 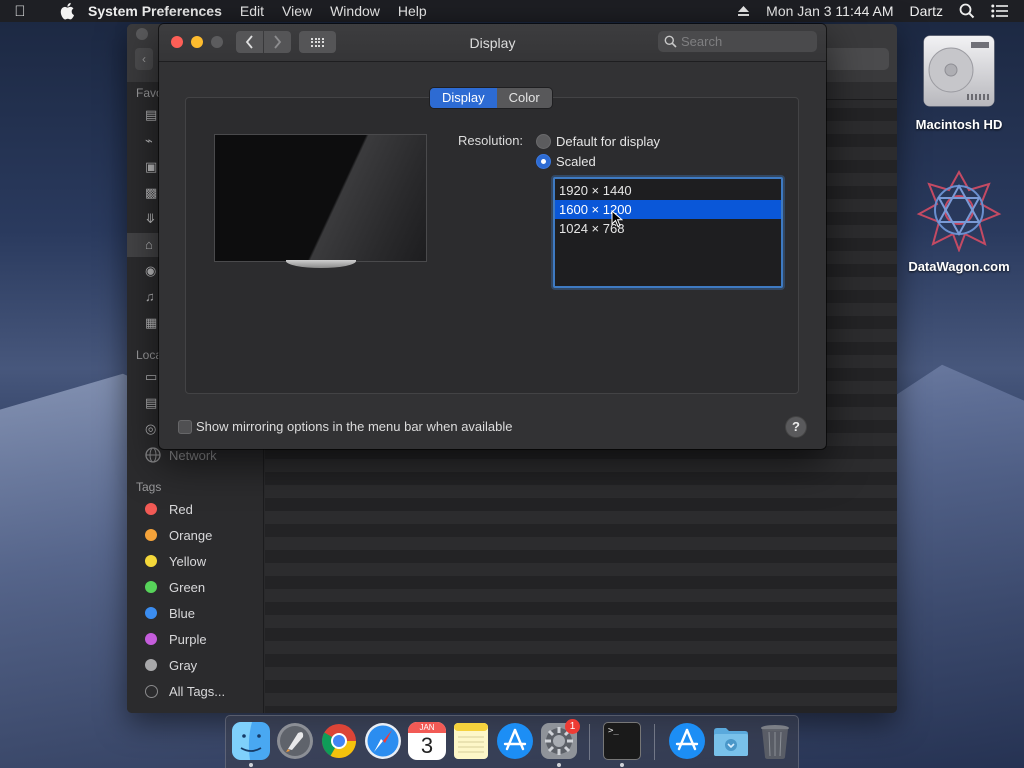 I want to click on app-menu-system-preferences: System Preferences, so click(x=155, y=11).